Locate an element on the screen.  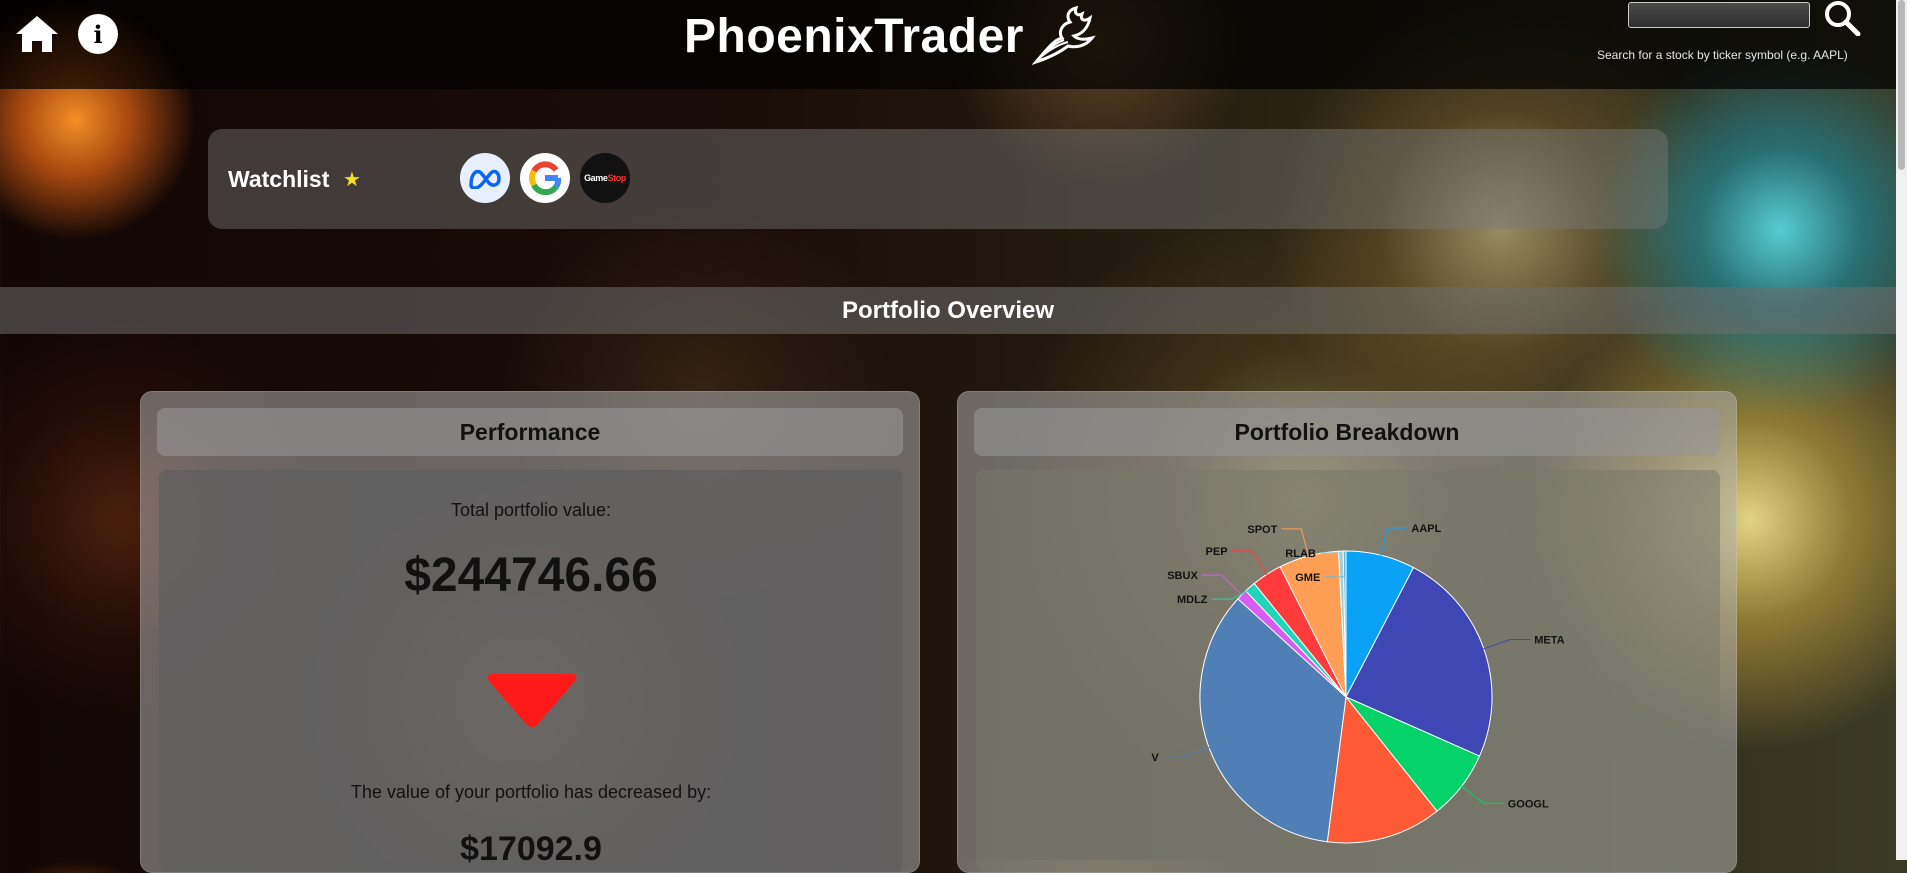
scrollbar-thumb is located at coordinates (1901, 85).